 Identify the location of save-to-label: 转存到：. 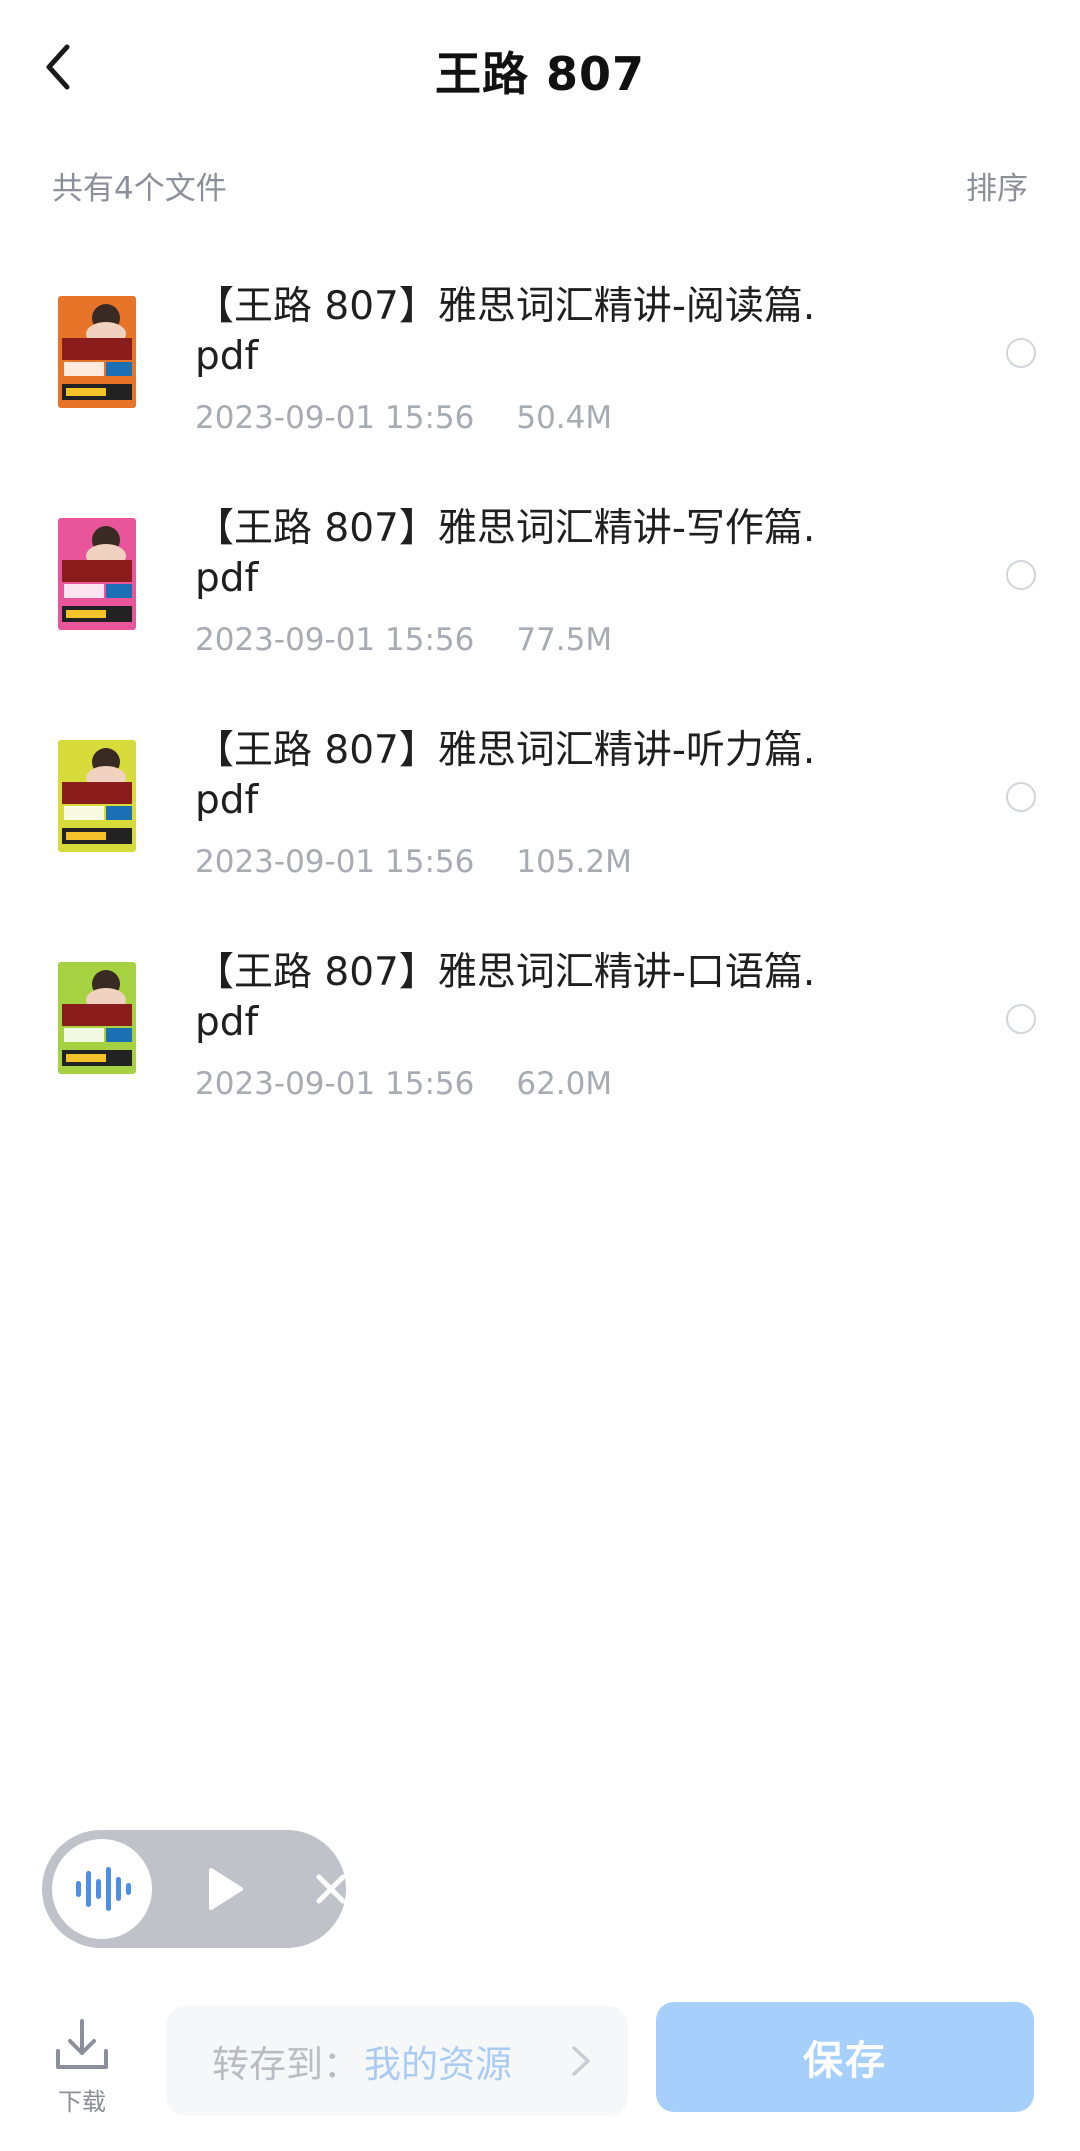
(286, 2064).